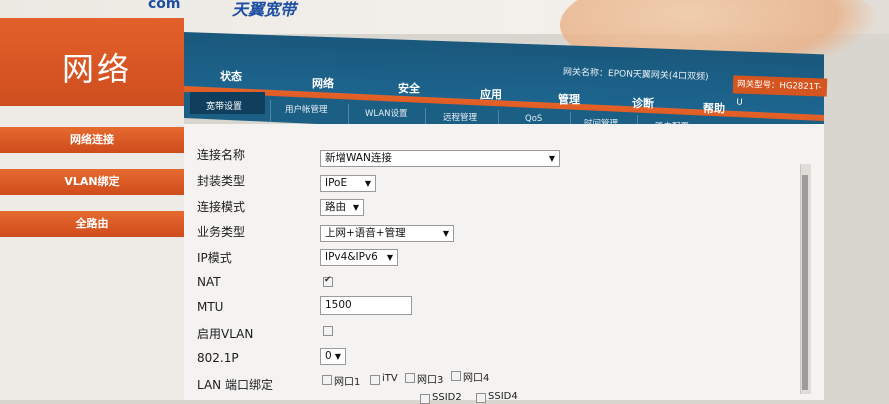 This screenshot has width=889, height=404. Describe the element at coordinates (221, 232) in the screenshot. I see `service-type-label: 业务类型` at that location.